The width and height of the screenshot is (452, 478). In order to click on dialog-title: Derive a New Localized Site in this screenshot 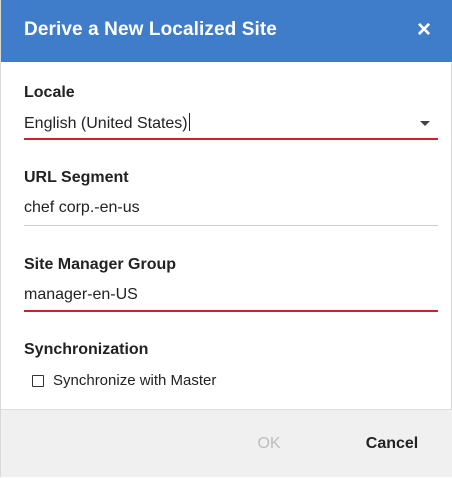, I will do `click(150, 29)`.